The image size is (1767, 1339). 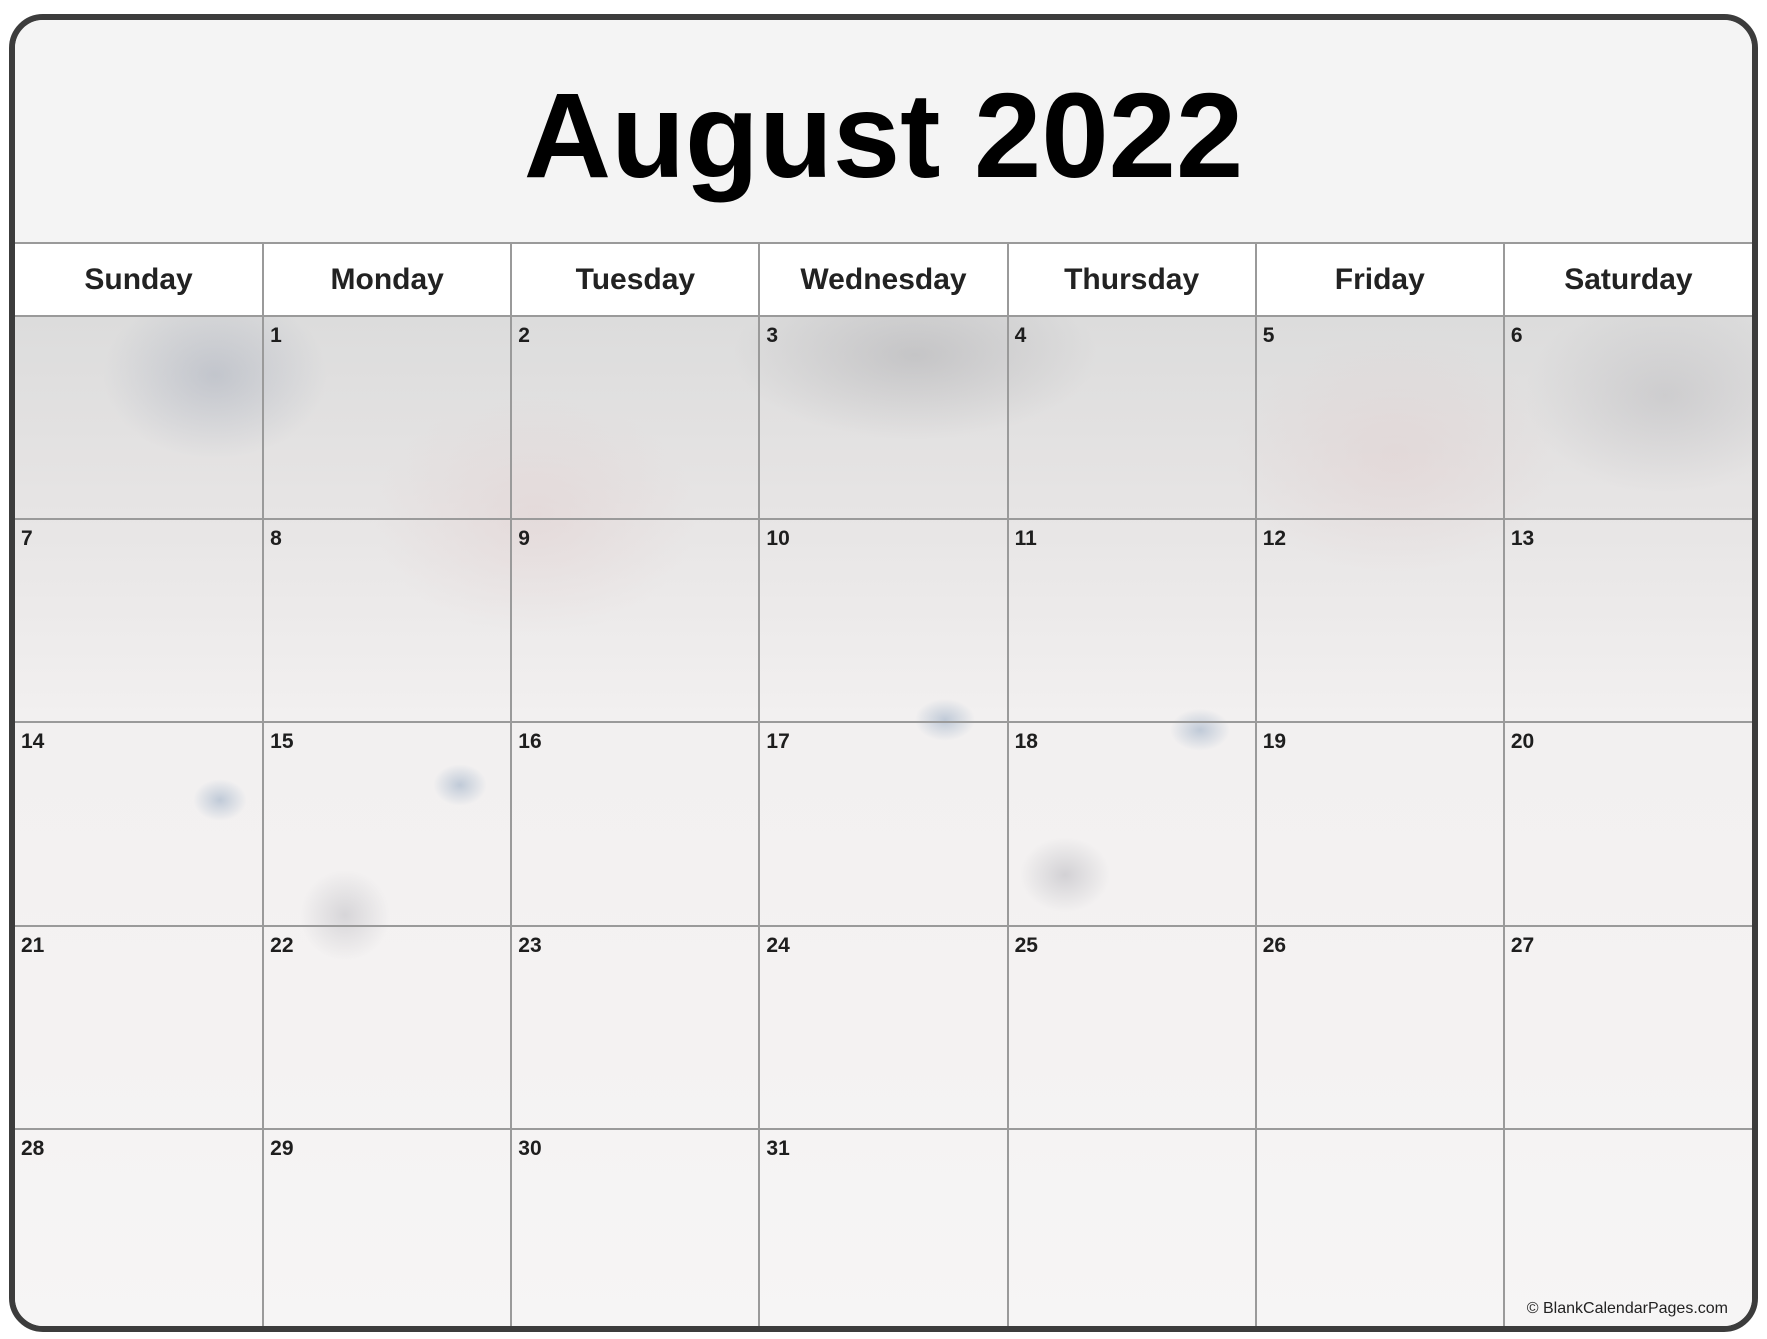 What do you see at coordinates (530, 945) in the screenshot?
I see `day-number: 23` at bounding box center [530, 945].